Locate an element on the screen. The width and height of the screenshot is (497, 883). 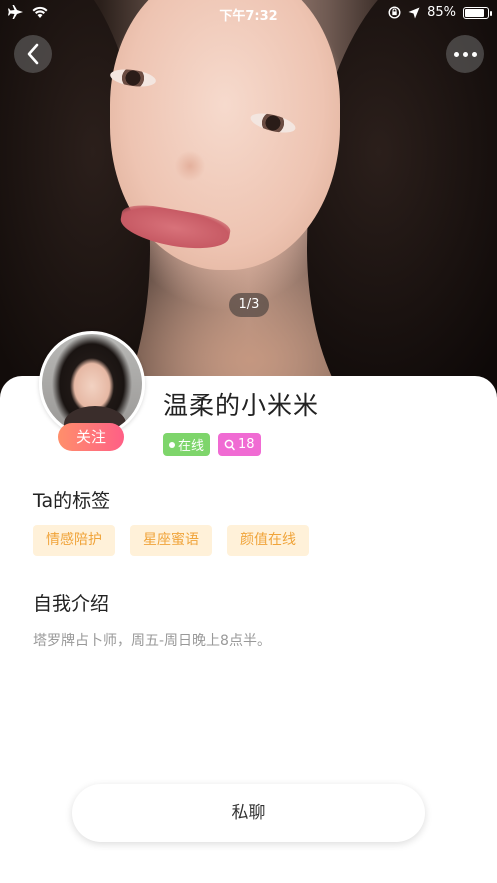
intro-section-title: 自我介绍 is located at coordinates (71, 604).